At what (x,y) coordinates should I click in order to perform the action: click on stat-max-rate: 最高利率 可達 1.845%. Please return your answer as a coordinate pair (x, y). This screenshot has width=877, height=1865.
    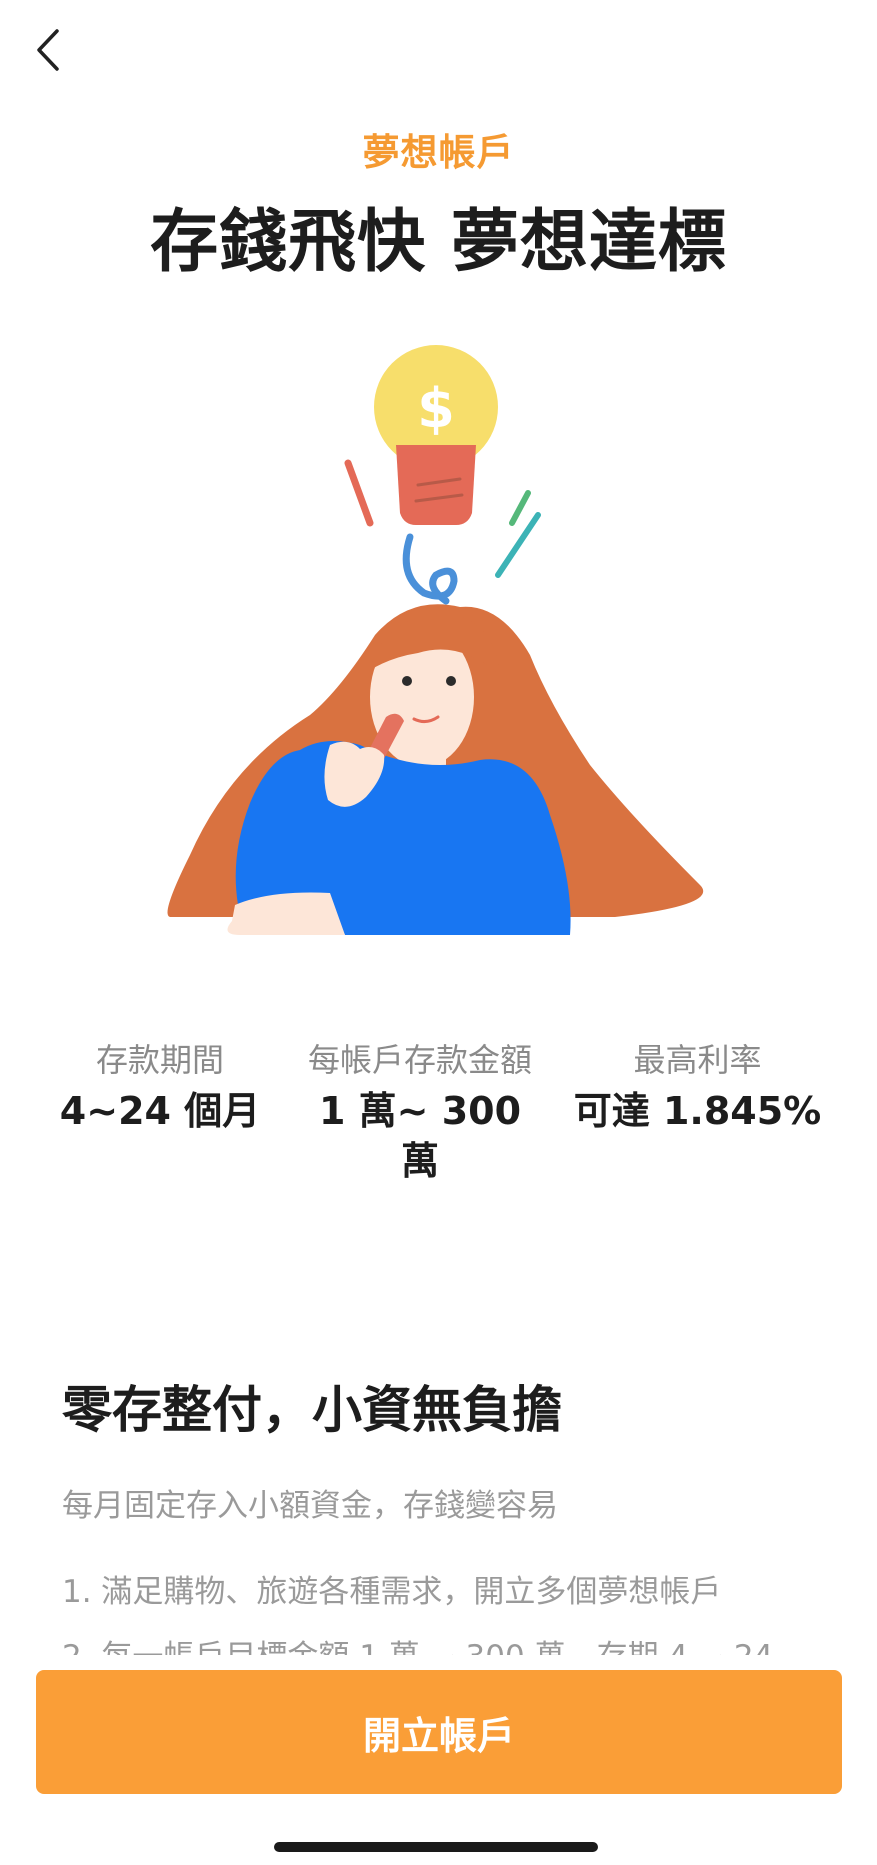
    Looking at the image, I should click on (697, 1088).